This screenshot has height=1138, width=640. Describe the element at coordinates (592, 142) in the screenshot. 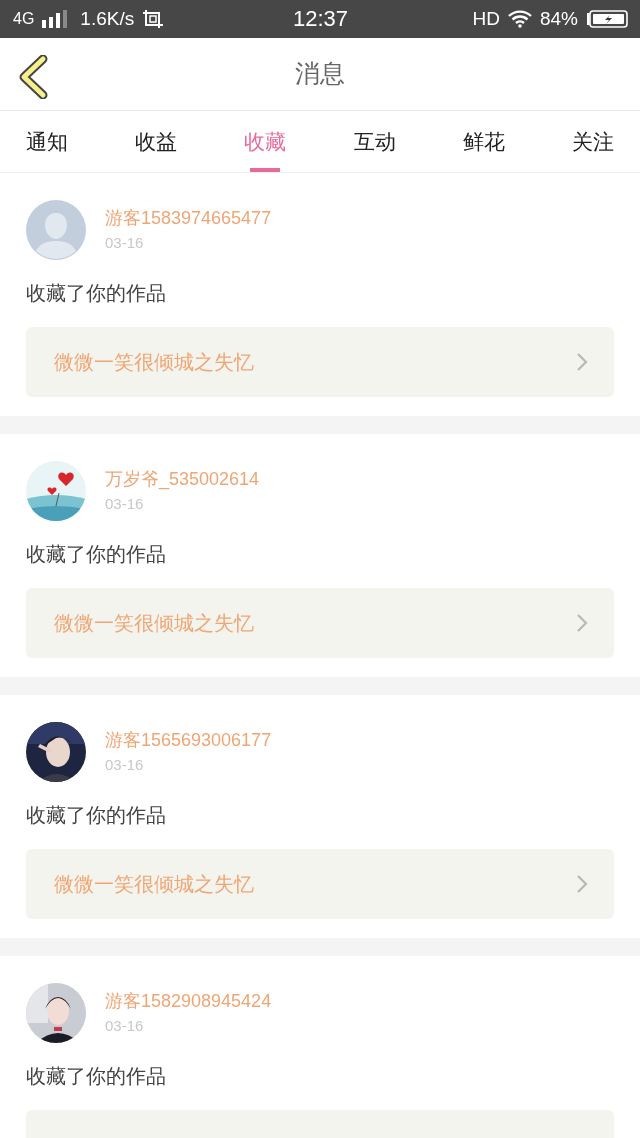

I see `tab: 关注` at that location.